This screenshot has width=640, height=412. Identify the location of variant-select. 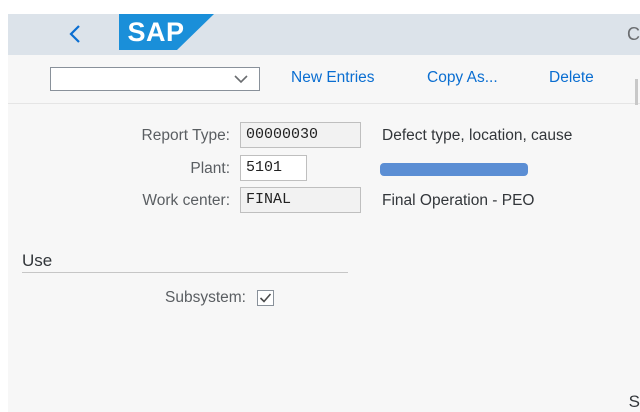
(155, 79).